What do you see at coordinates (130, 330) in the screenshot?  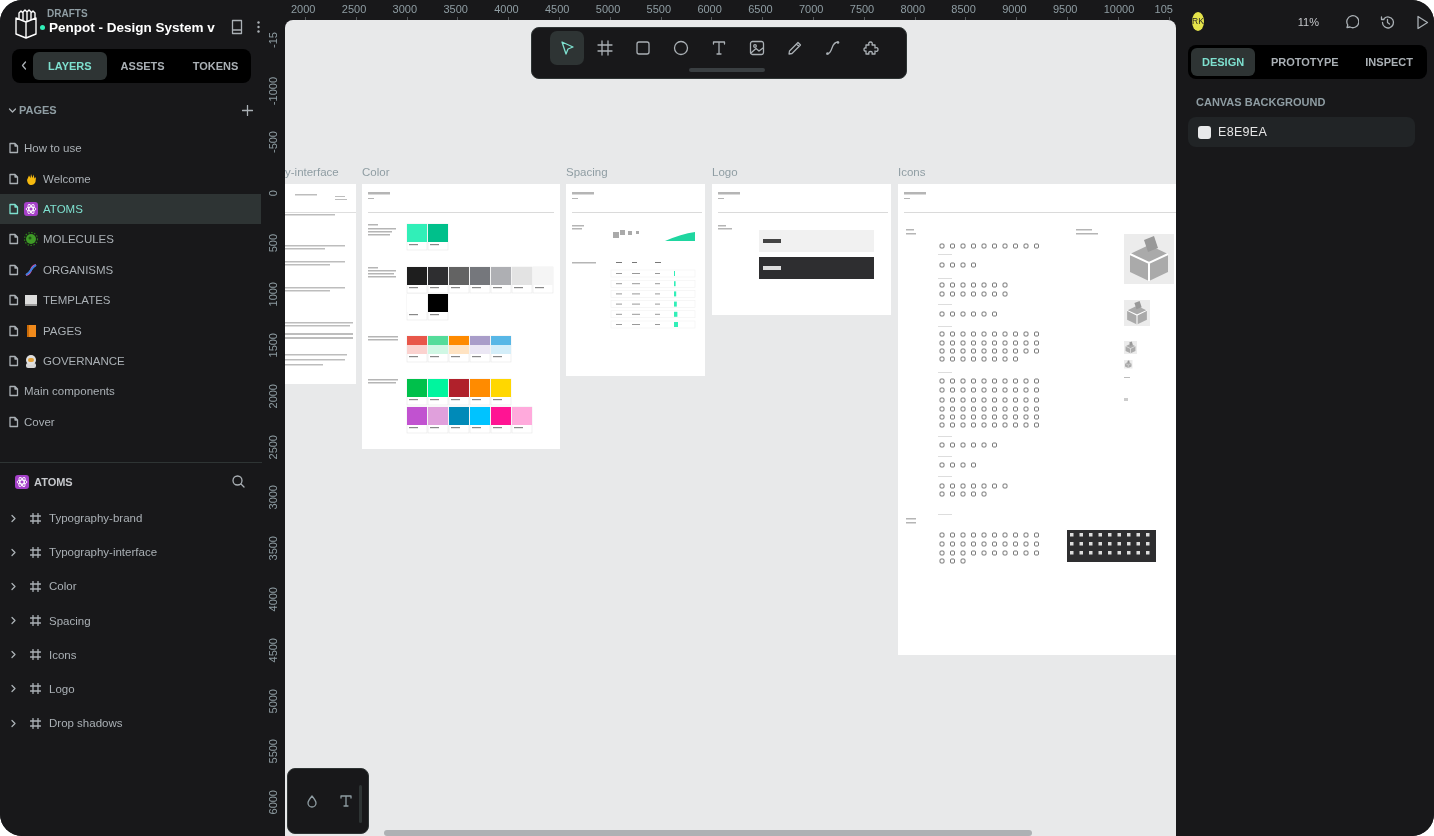 I see `page-item: PAGES` at bounding box center [130, 330].